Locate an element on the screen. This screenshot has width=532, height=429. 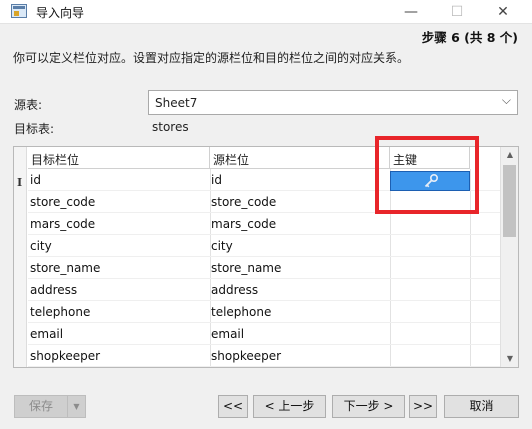
save-dropdown-button: ▼ is located at coordinates (76, 406).